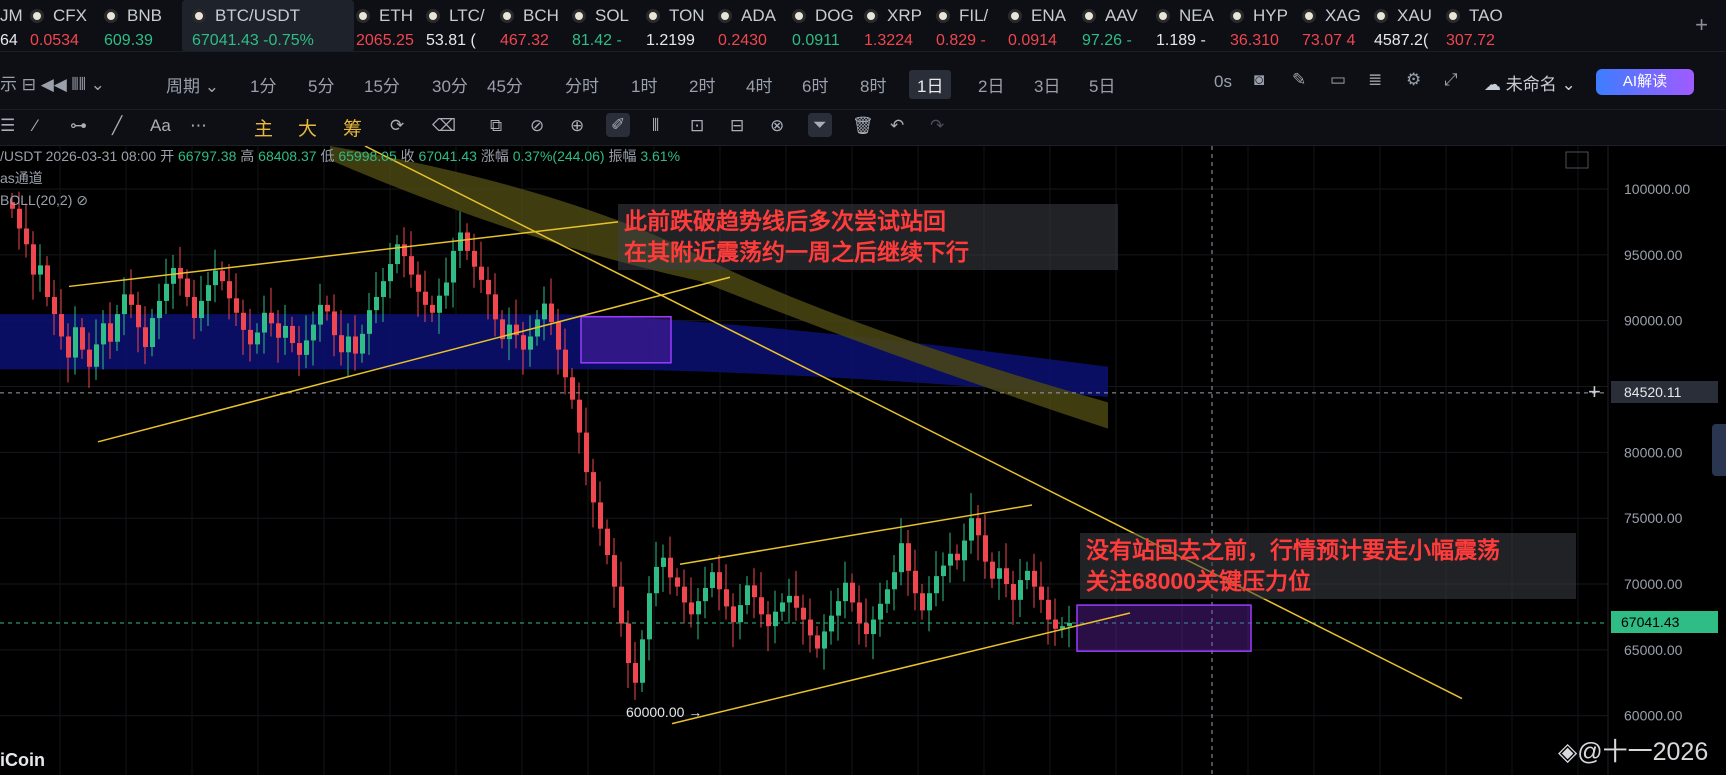  I want to click on ticker-item: FIL/0.829 -, so click(962, 25).